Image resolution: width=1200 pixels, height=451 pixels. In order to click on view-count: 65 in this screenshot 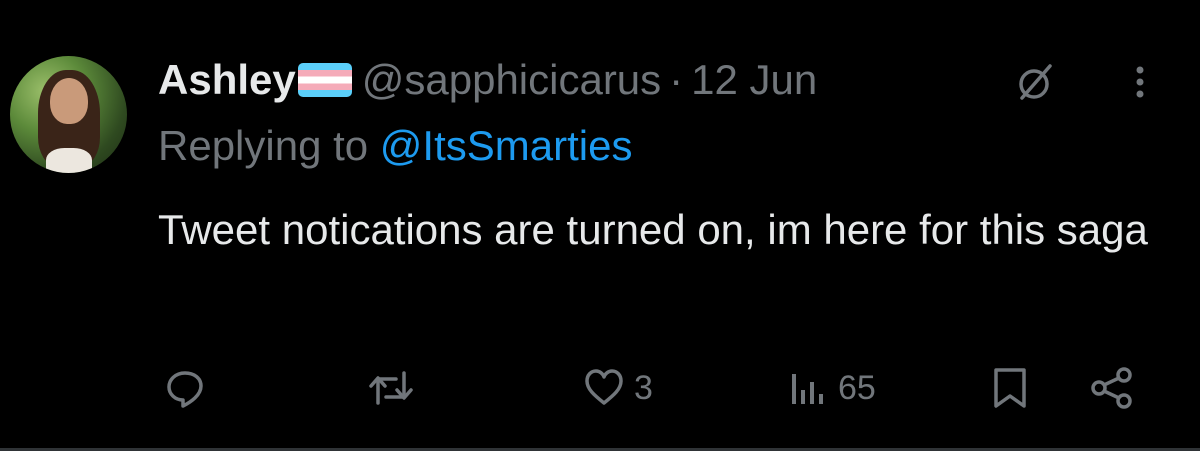, I will do `click(857, 387)`.